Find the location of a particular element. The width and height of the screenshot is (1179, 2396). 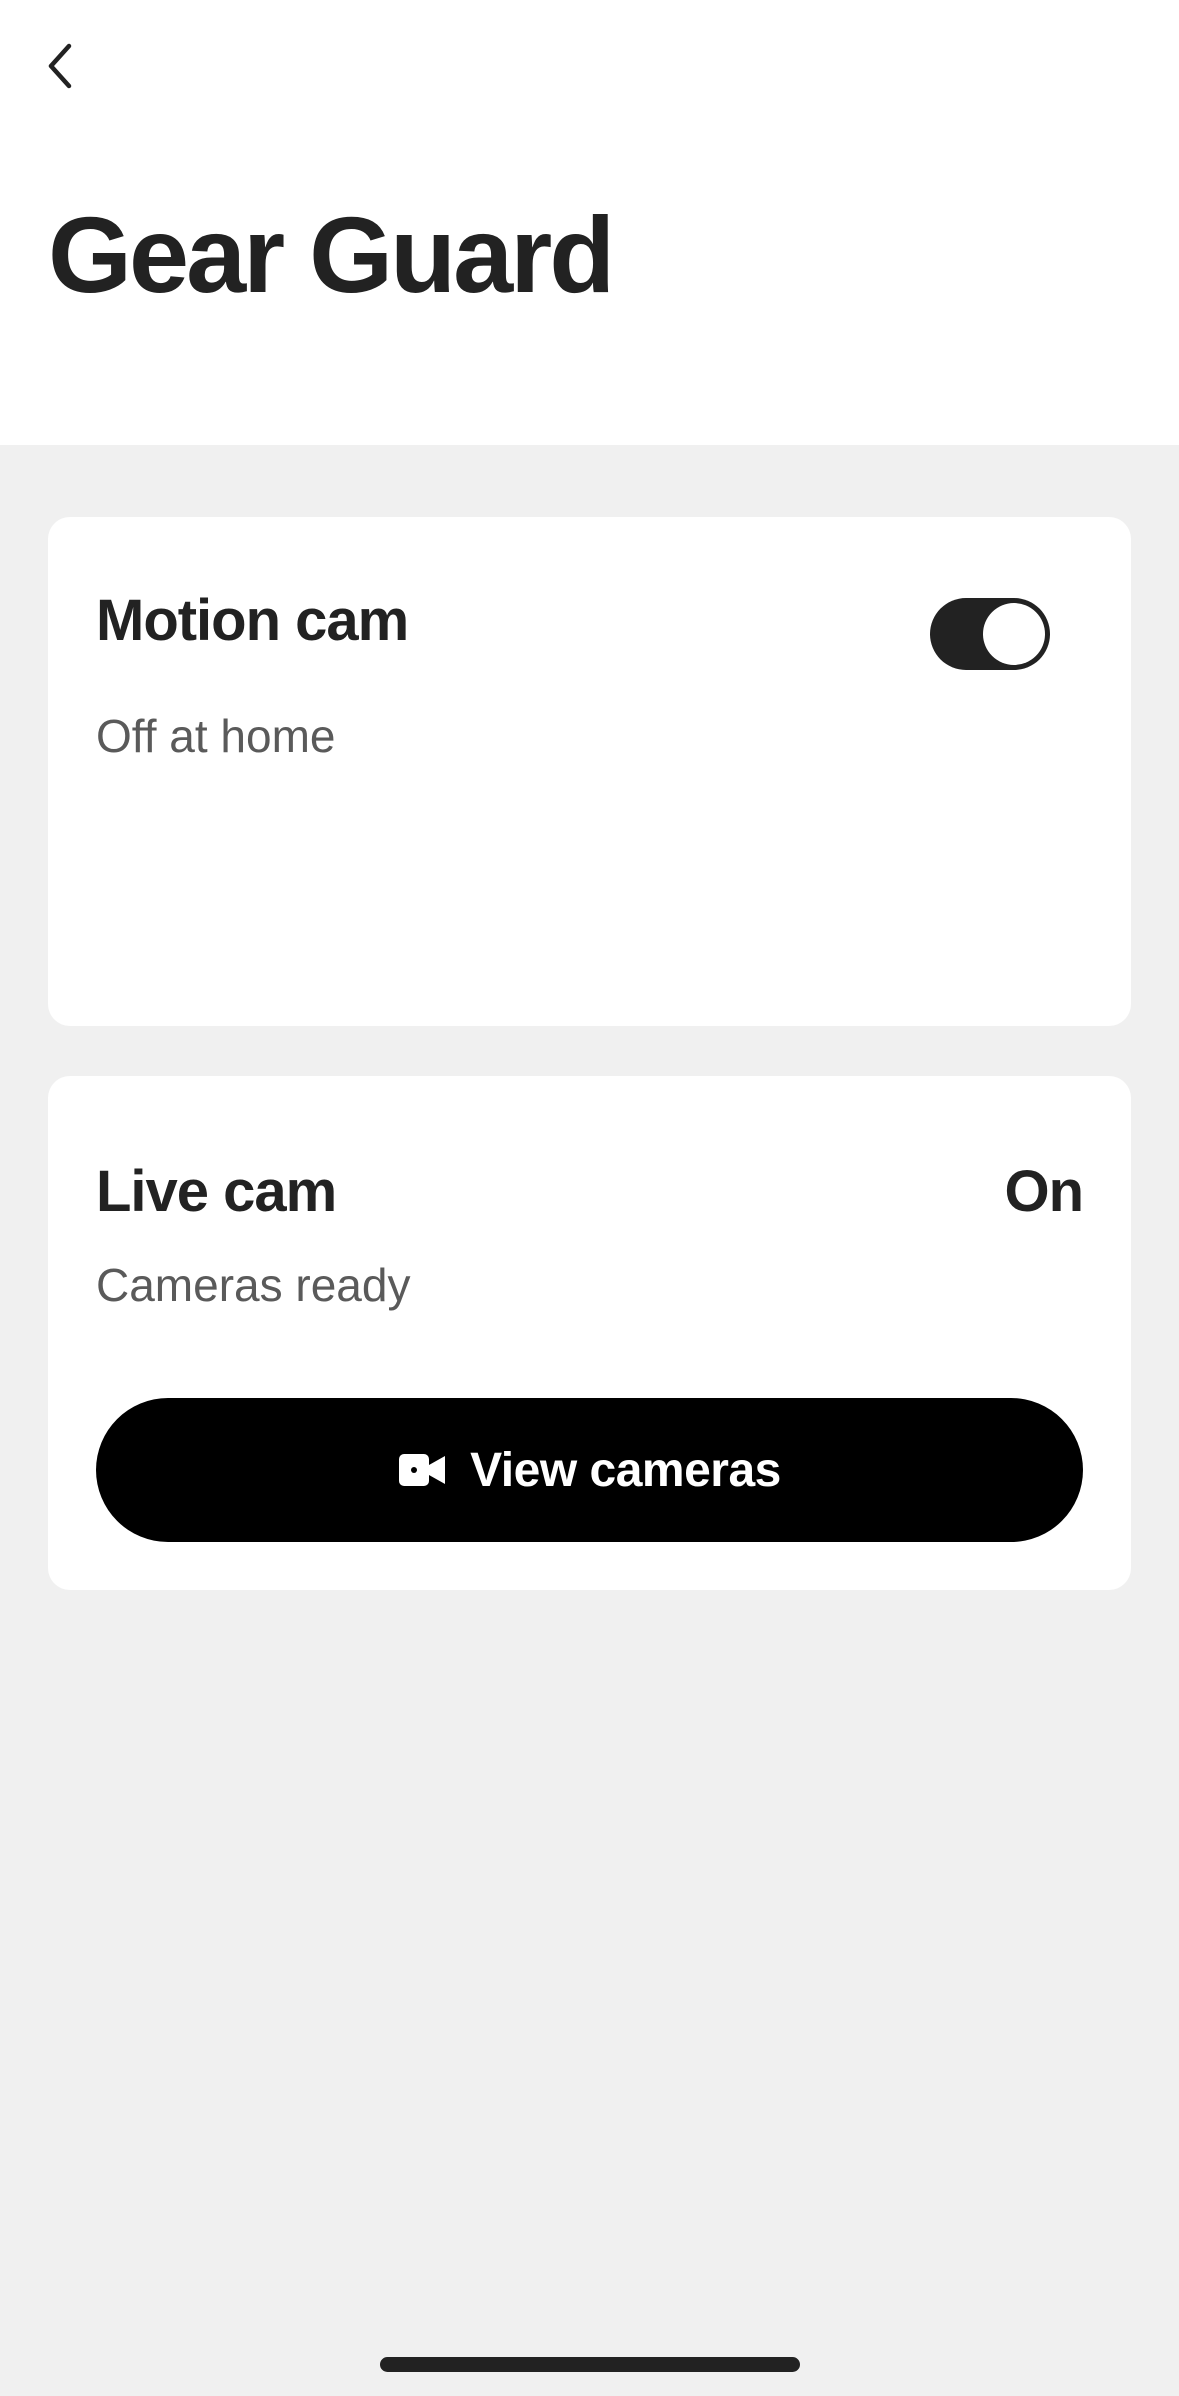

back-button is located at coordinates (60, 66).